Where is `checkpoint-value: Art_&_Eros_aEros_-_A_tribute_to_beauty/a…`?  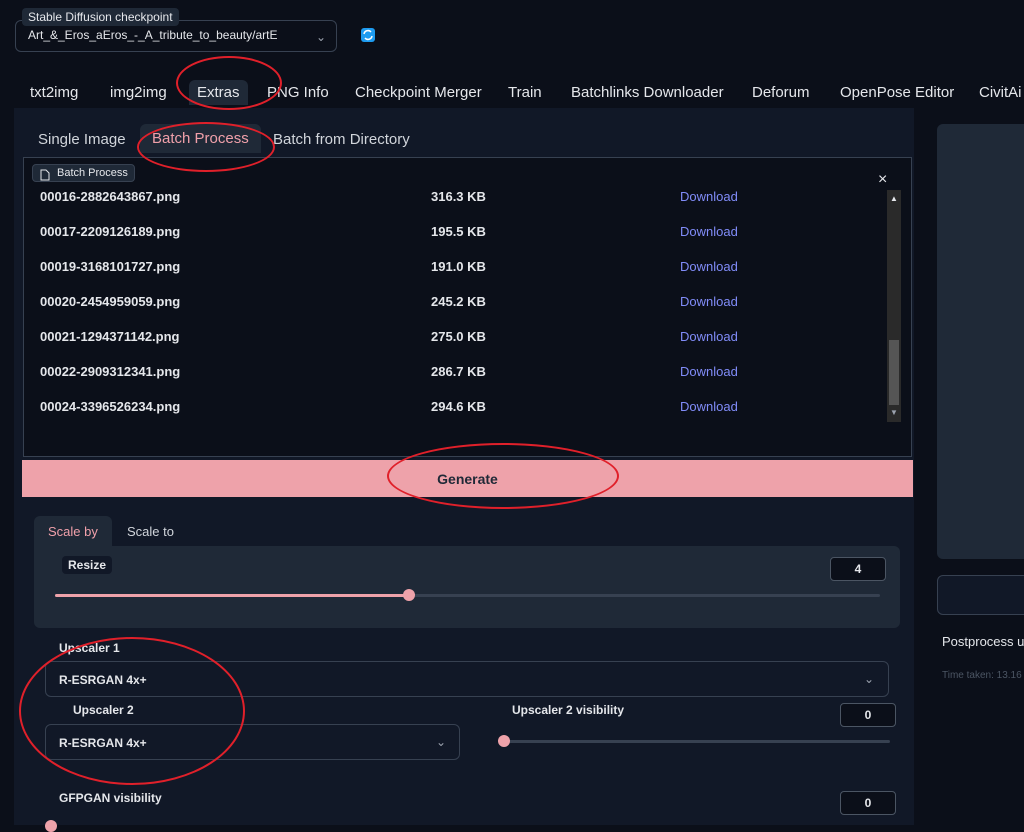
checkpoint-value: Art_&_Eros_aEros_-_A_tribute_to_beauty/a… is located at coordinates (153, 35).